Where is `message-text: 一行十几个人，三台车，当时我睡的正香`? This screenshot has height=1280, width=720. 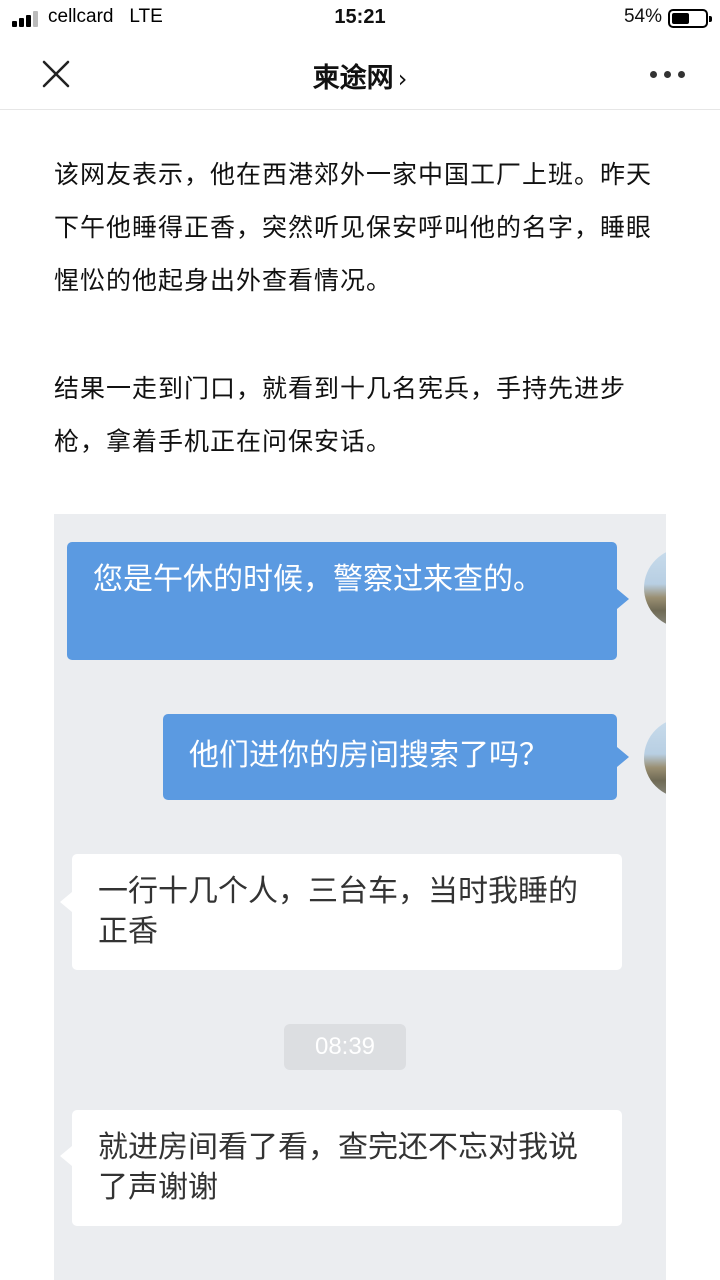 message-text: 一行十几个人，三台车，当时我睡的正香 is located at coordinates (338, 911).